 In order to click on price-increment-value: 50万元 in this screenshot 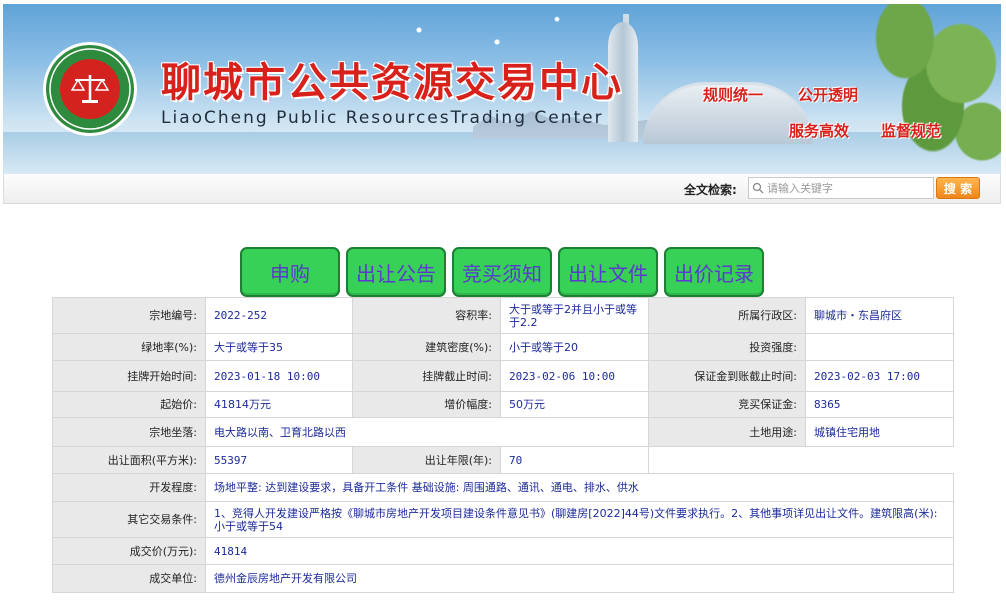, I will do `click(574, 404)`.